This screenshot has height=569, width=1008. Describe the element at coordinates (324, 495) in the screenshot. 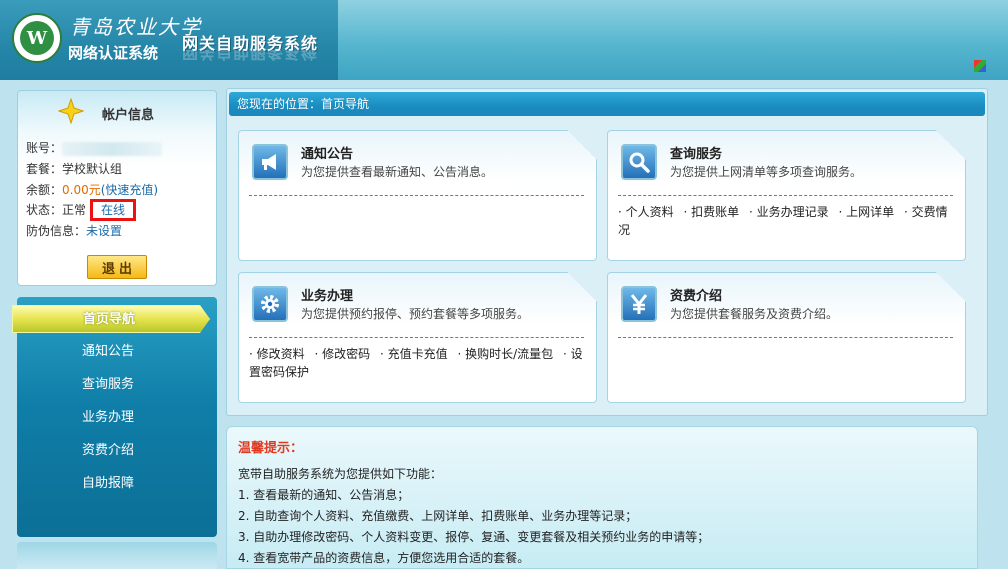

I see `tips-line: 1. 查看最新的通知、公告消息；` at that location.